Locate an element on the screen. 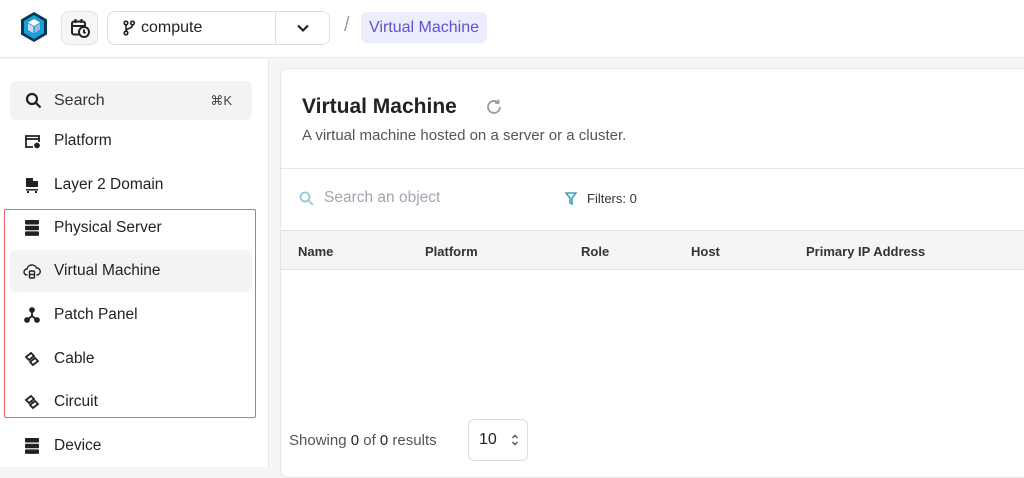 This screenshot has width=1024, height=478. pagination-summary: Showing 0 of 0 results is located at coordinates (363, 440).